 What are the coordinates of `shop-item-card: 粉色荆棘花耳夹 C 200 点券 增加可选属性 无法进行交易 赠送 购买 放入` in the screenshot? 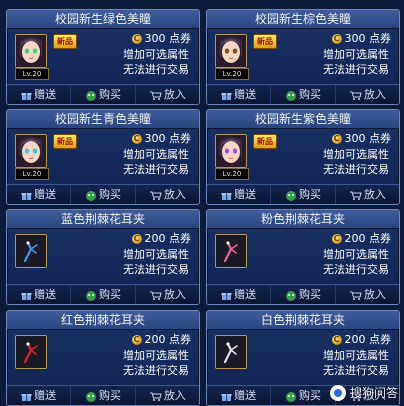 It's located at (303, 257).